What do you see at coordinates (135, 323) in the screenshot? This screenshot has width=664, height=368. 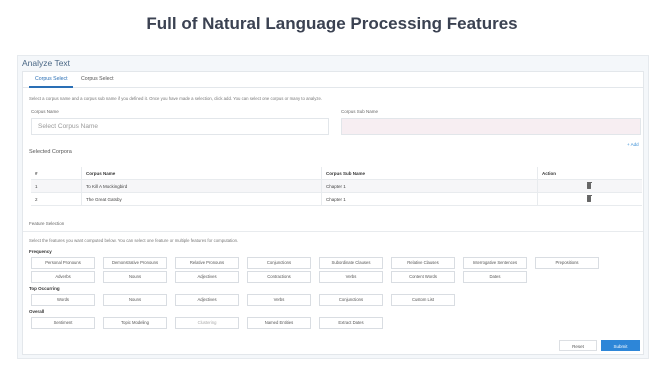 I see `chip-topic-modeling: Topic Modeling` at bounding box center [135, 323].